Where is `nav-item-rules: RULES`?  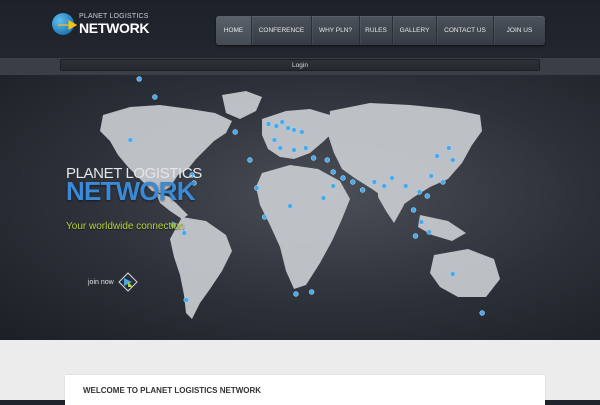 nav-item-rules: RULES is located at coordinates (376, 30).